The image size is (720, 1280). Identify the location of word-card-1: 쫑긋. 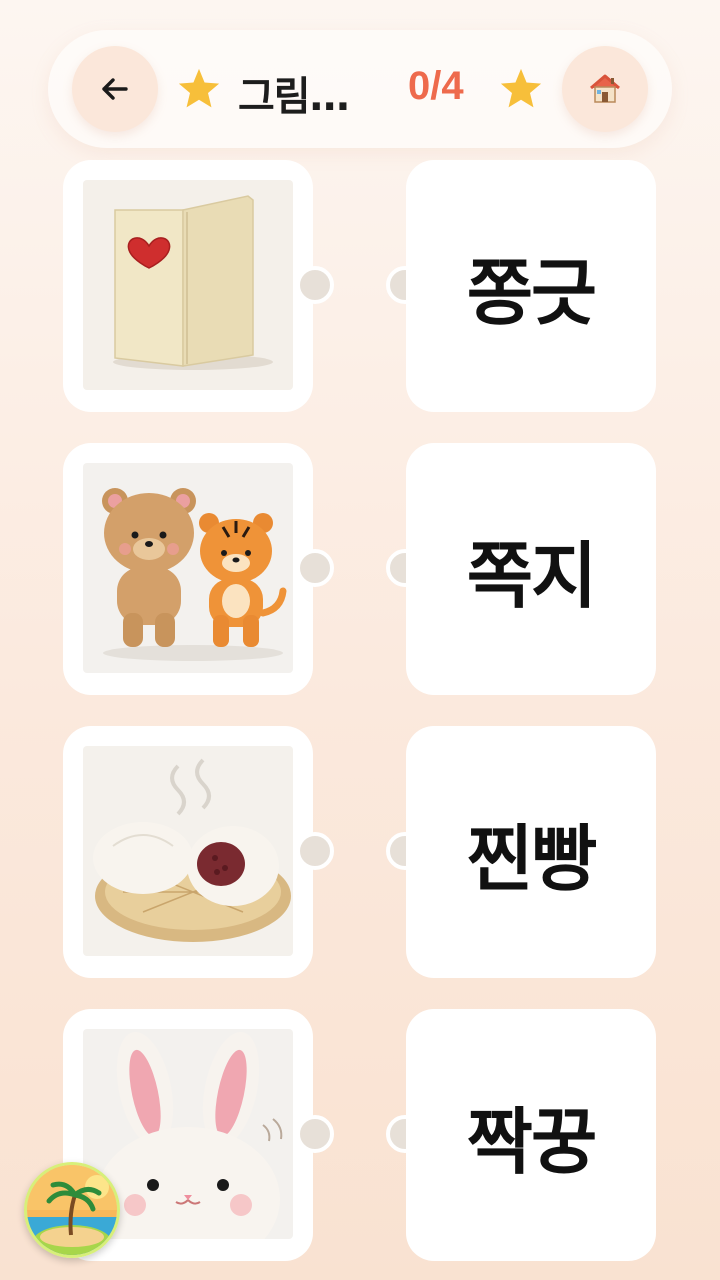
(531, 286).